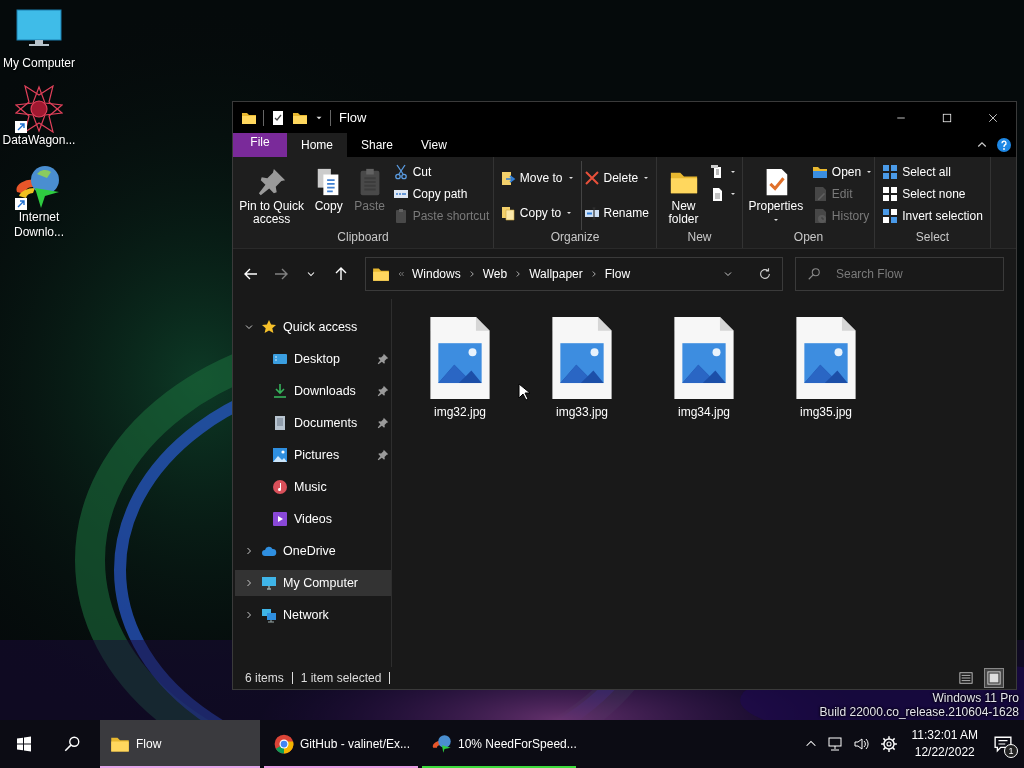 The height and width of the screenshot is (768, 1024). I want to click on tree-item: OneDrive, so click(313, 551).